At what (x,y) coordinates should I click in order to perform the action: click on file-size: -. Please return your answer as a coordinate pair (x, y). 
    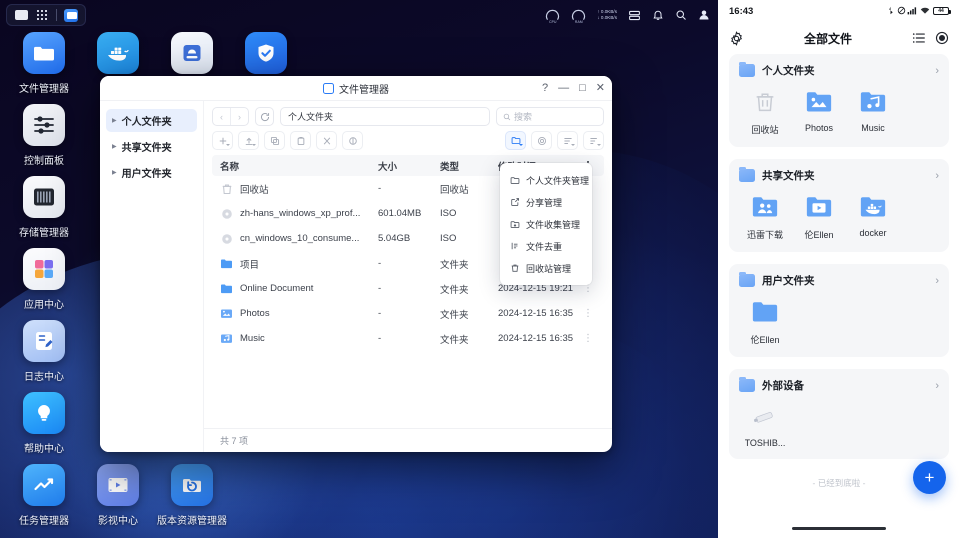
    Looking at the image, I should click on (380, 188).